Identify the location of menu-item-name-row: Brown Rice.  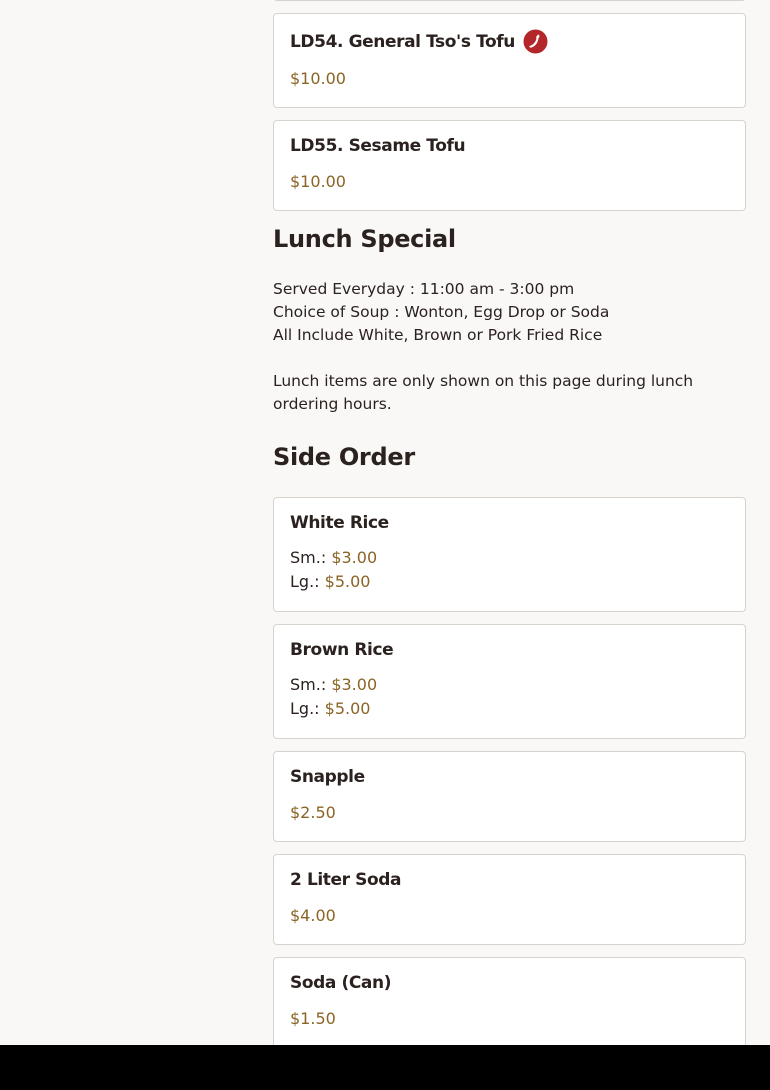
(342, 650).